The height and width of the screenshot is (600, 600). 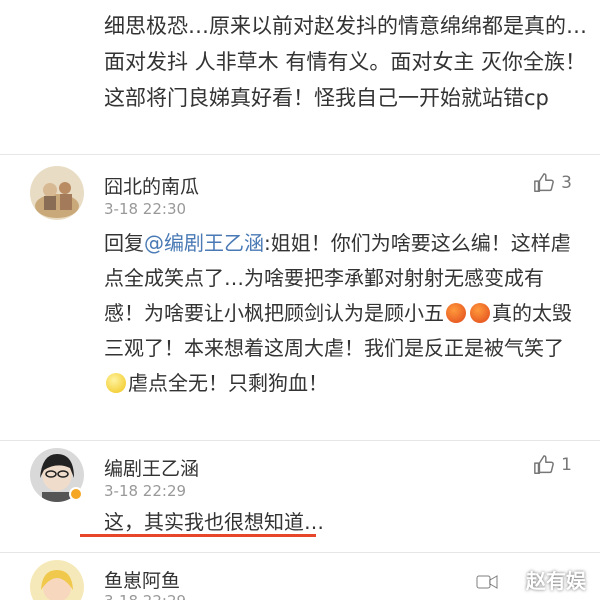 What do you see at coordinates (487, 582) in the screenshot?
I see `video-camera-icon` at bounding box center [487, 582].